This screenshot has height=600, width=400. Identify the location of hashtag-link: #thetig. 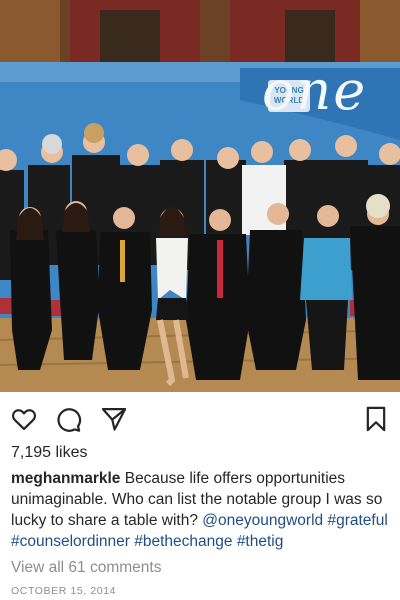
(260, 541).